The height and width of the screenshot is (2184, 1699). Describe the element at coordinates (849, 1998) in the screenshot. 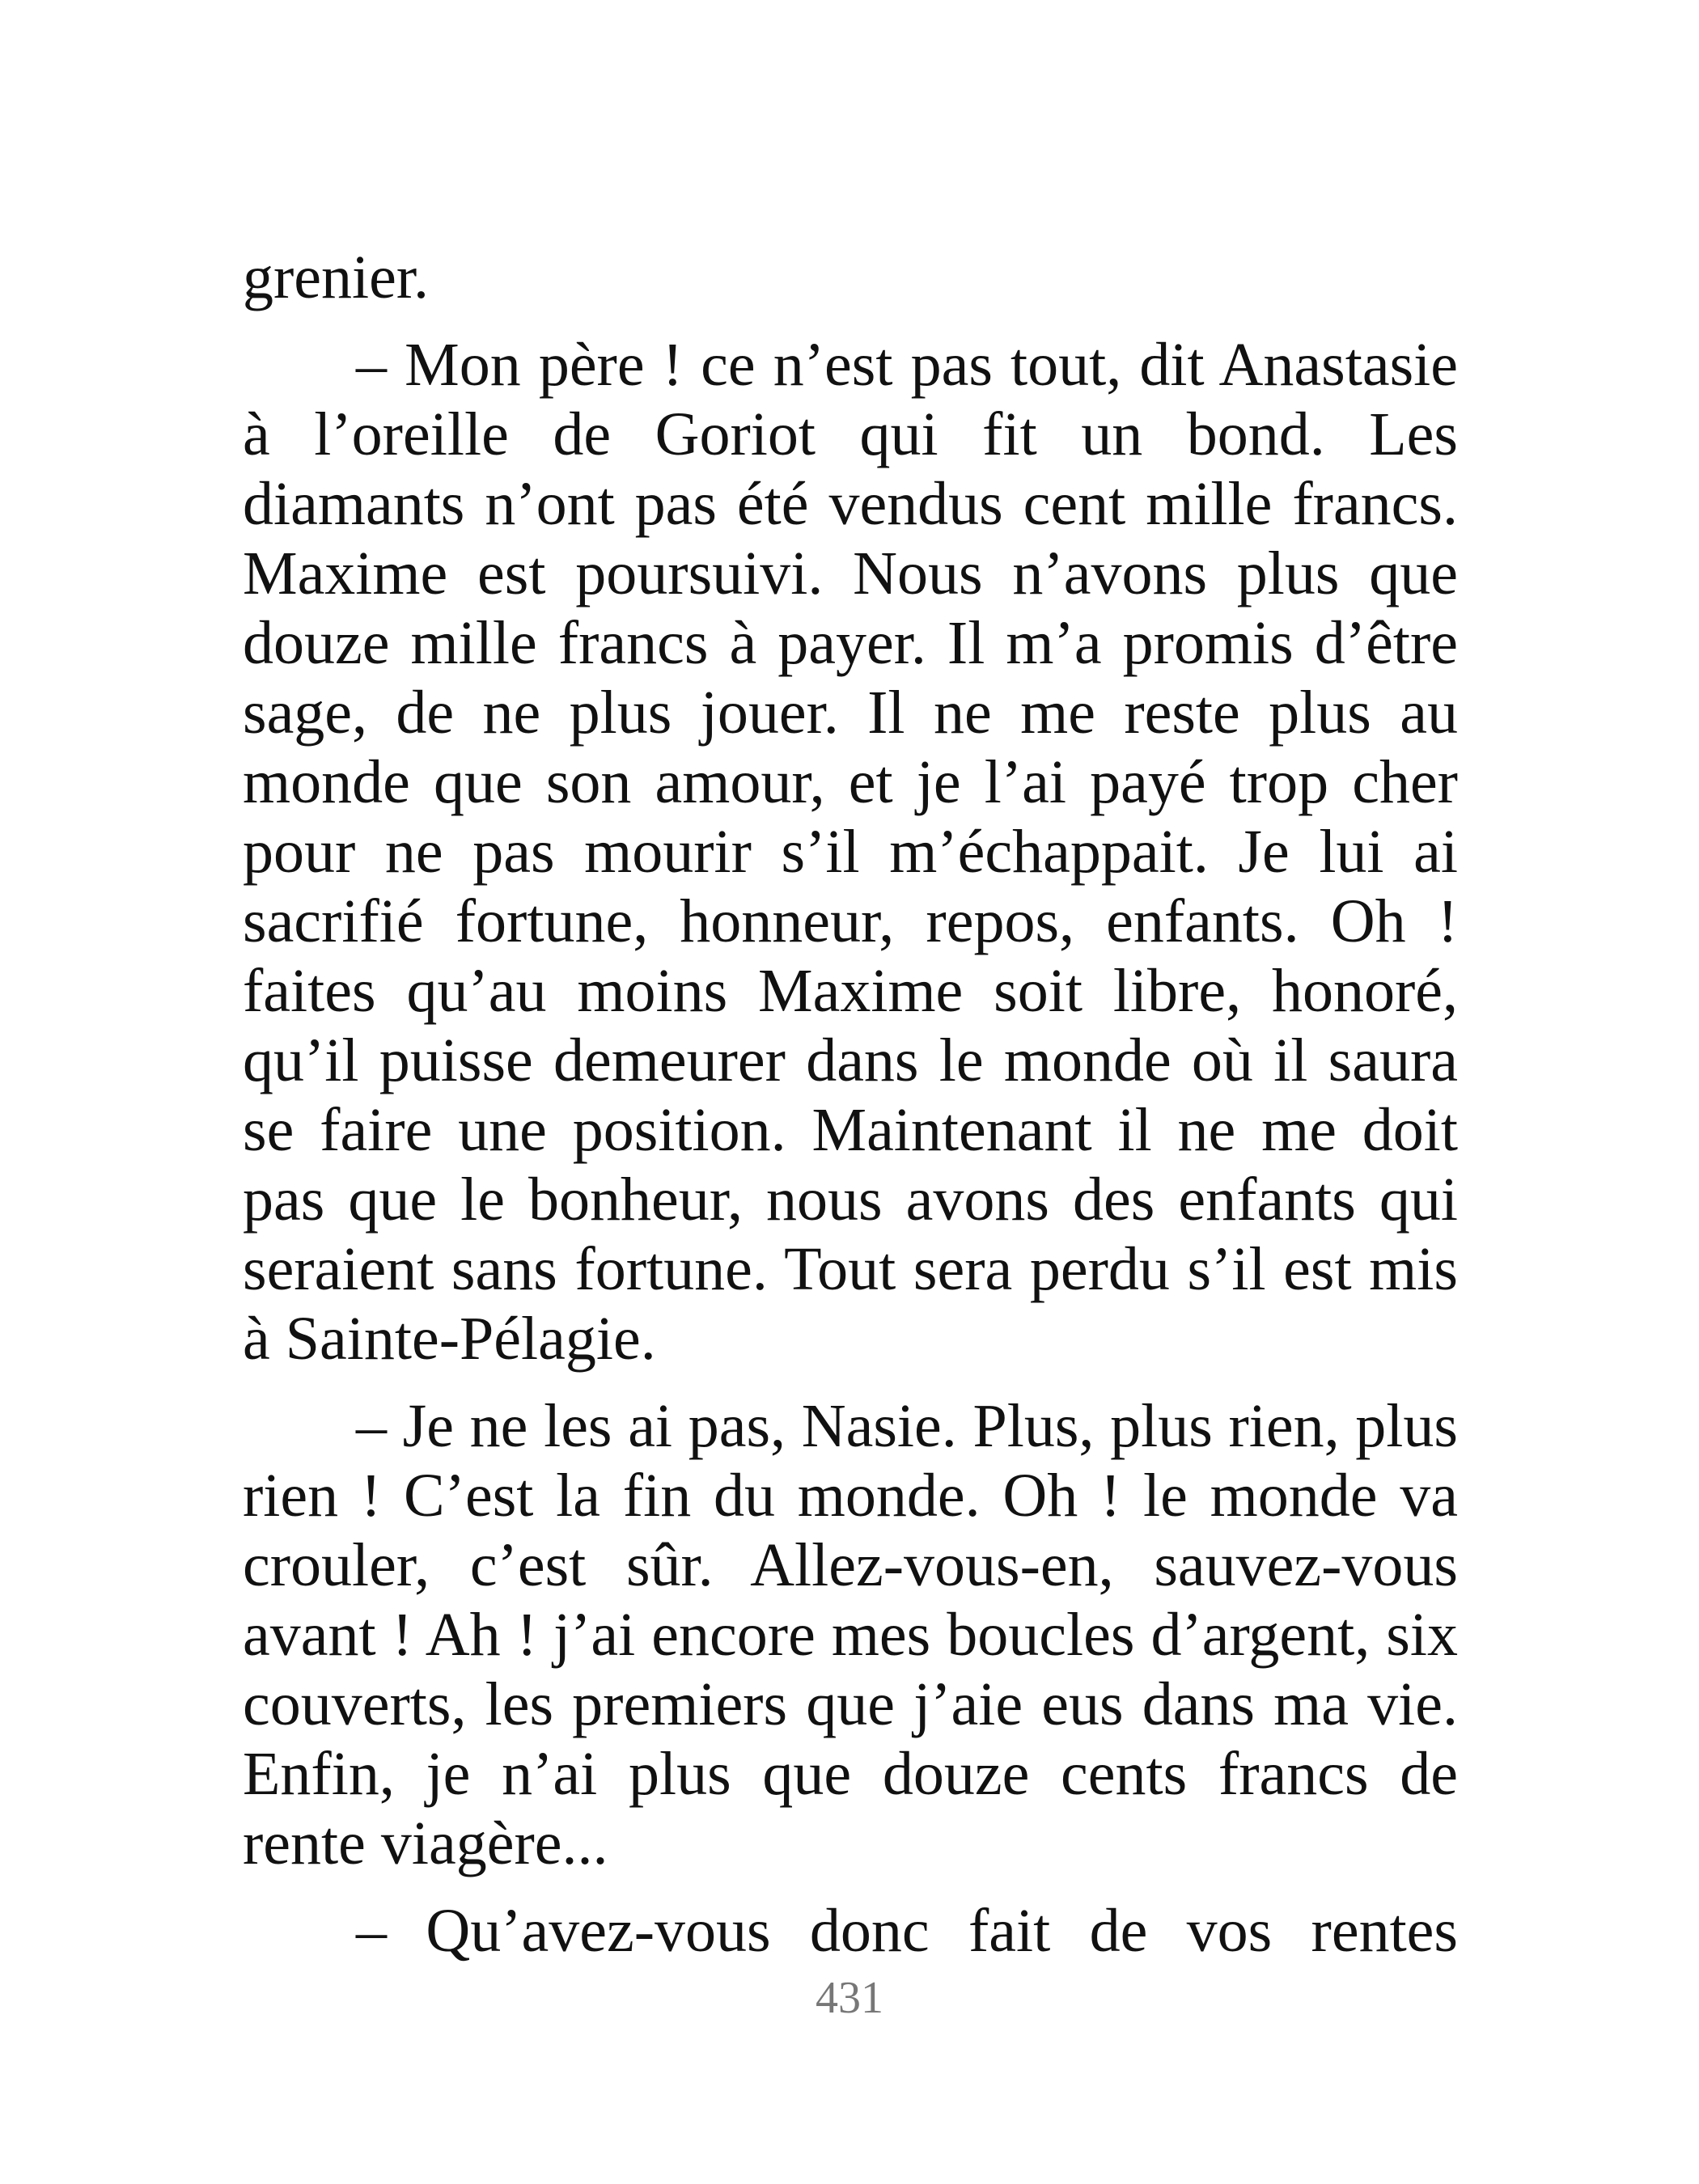

I see `page-number: 431` at that location.